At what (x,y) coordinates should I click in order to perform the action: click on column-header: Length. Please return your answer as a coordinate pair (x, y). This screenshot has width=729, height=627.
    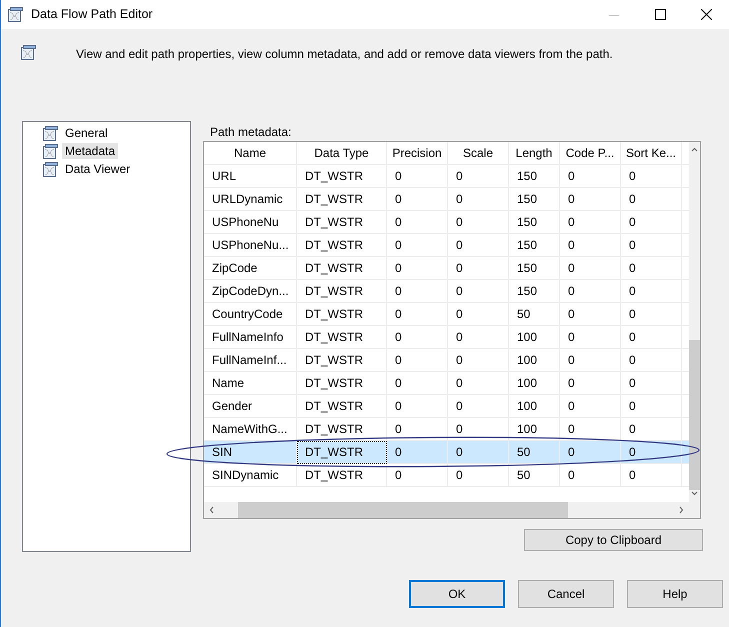
    Looking at the image, I should click on (534, 153).